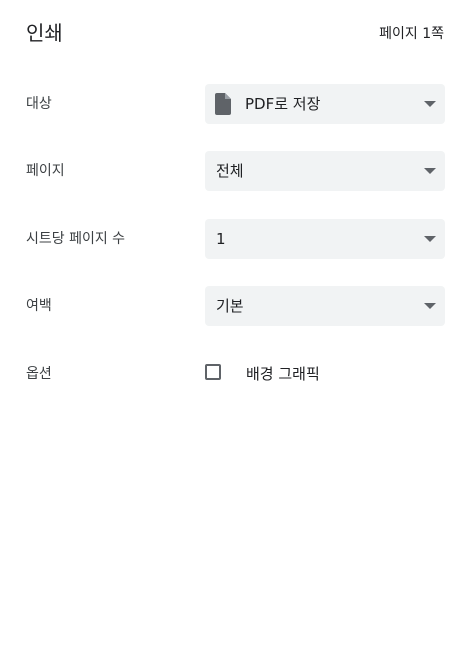  I want to click on background-graphics-label: 배경 그래픽, so click(283, 374).